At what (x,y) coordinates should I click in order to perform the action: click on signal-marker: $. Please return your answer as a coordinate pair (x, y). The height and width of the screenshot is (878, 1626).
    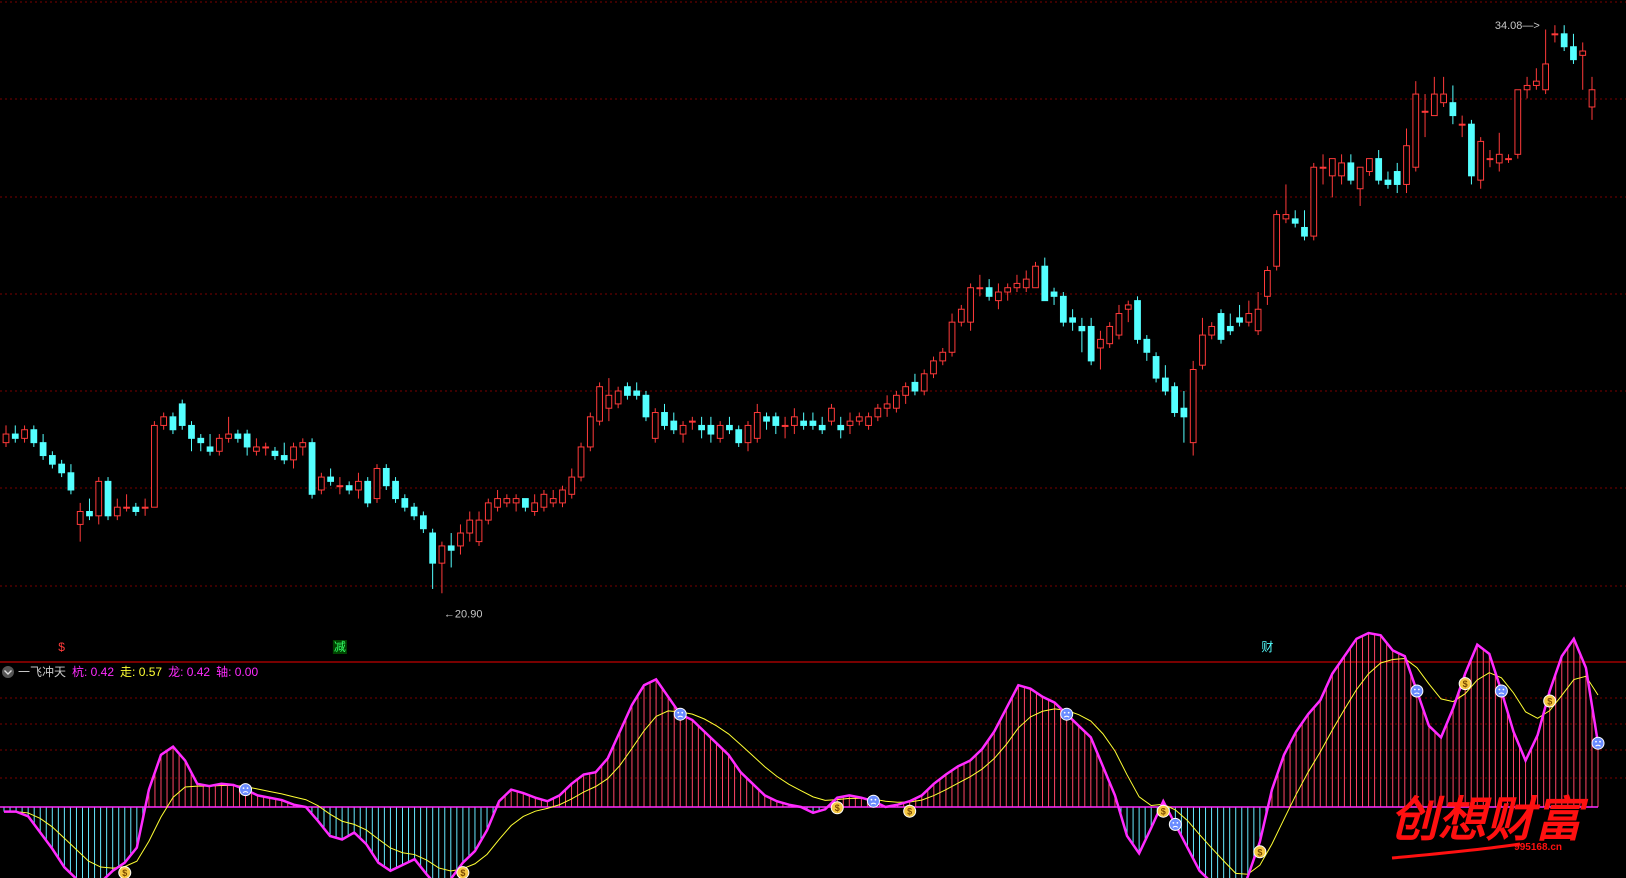
    Looking at the image, I should click on (61, 647).